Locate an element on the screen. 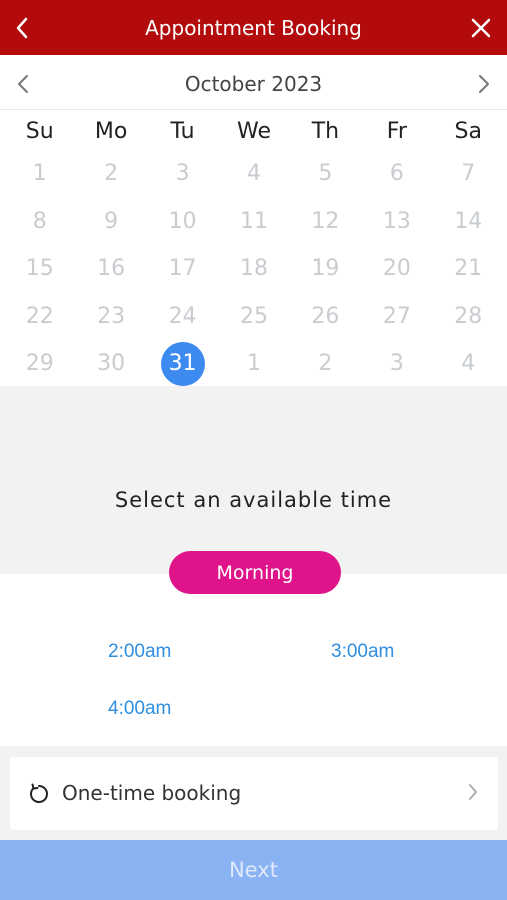  calendar-day: 7 is located at coordinates (468, 174).